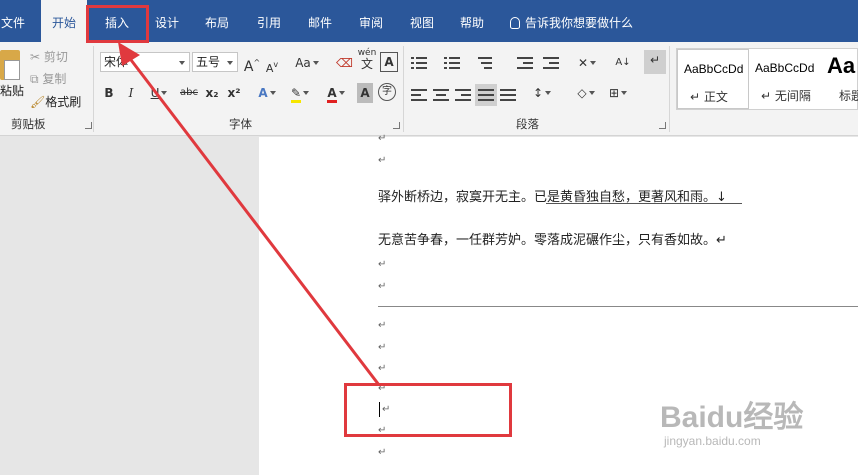 This screenshot has height=475, width=858. Describe the element at coordinates (396, 125) in the screenshot. I see `font-launcher-icon` at that location.